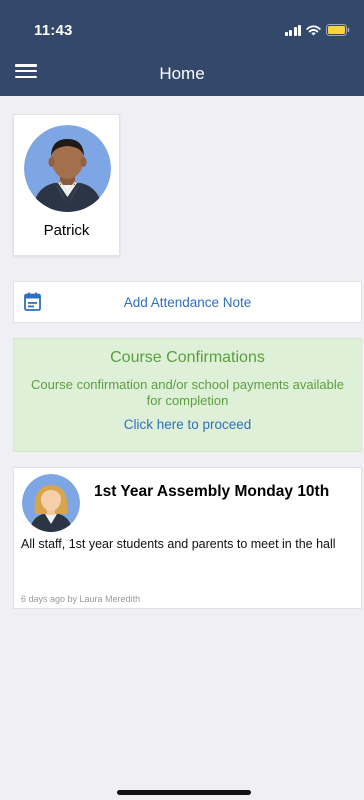 The width and height of the screenshot is (364, 800). I want to click on wifi-icon, so click(313, 30).